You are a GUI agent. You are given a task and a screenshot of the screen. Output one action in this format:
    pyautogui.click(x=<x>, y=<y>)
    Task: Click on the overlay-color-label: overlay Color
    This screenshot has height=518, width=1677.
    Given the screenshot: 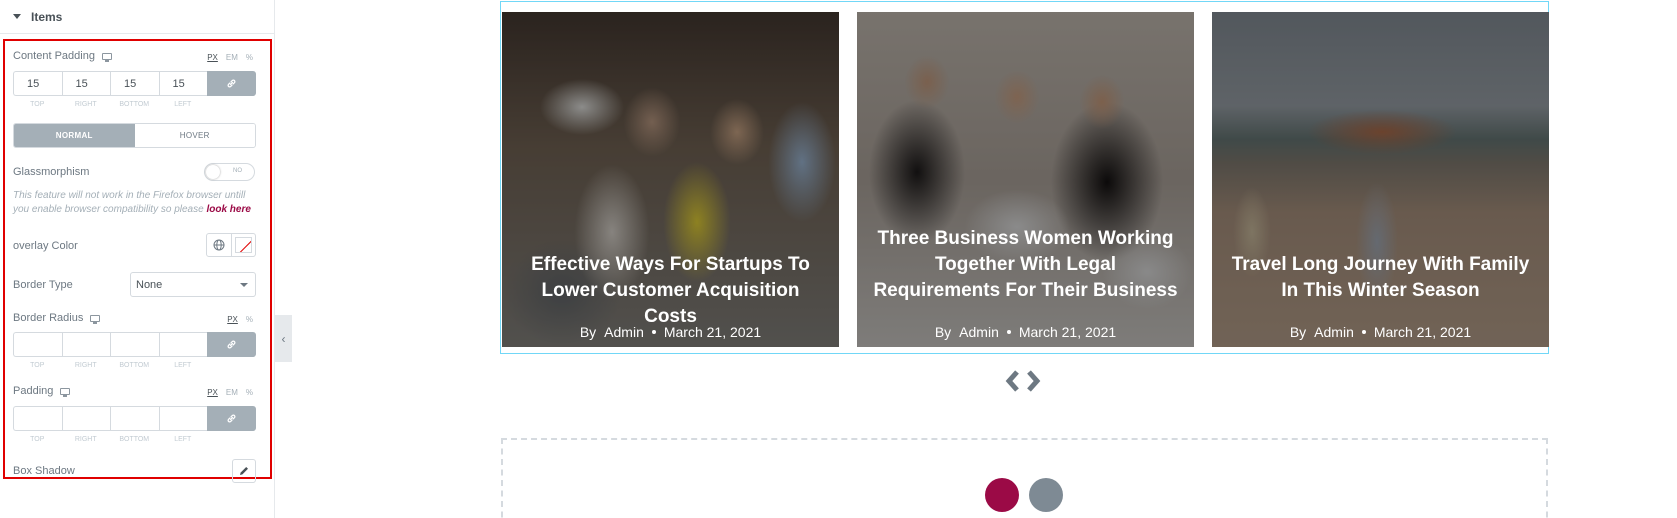 What is the action you would take?
    pyautogui.click(x=45, y=246)
    